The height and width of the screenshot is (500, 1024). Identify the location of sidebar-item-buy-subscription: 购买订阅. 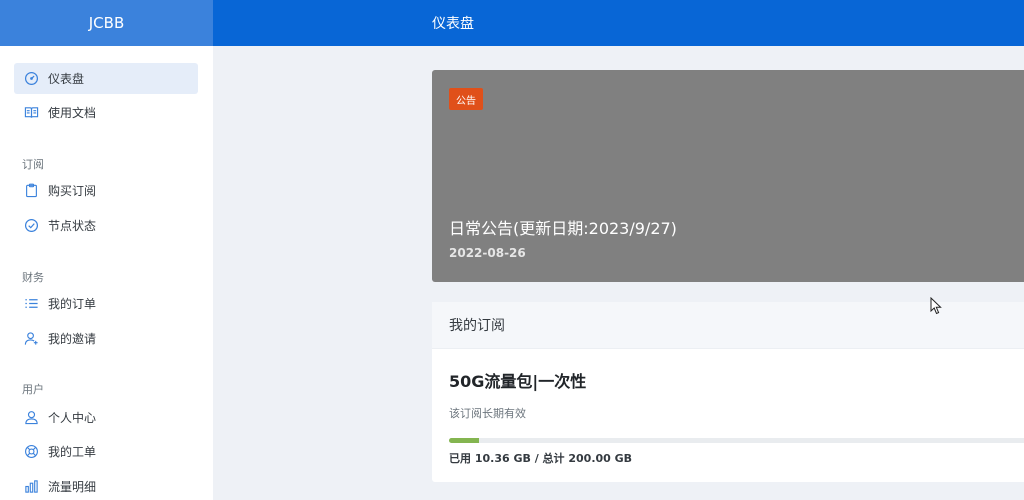
(106, 190).